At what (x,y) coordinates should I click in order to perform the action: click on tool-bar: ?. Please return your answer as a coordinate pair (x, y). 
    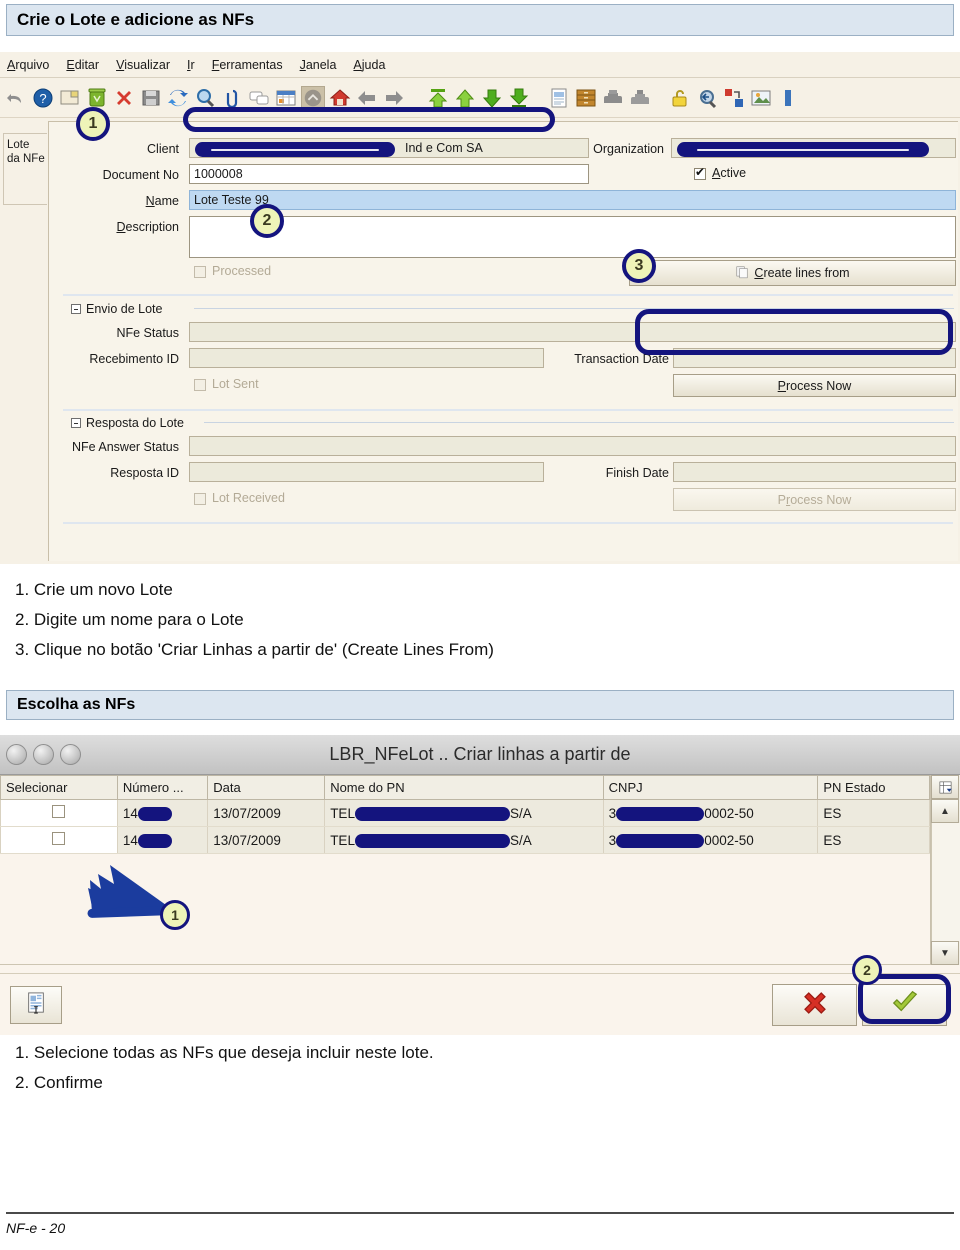
    Looking at the image, I should click on (480, 98).